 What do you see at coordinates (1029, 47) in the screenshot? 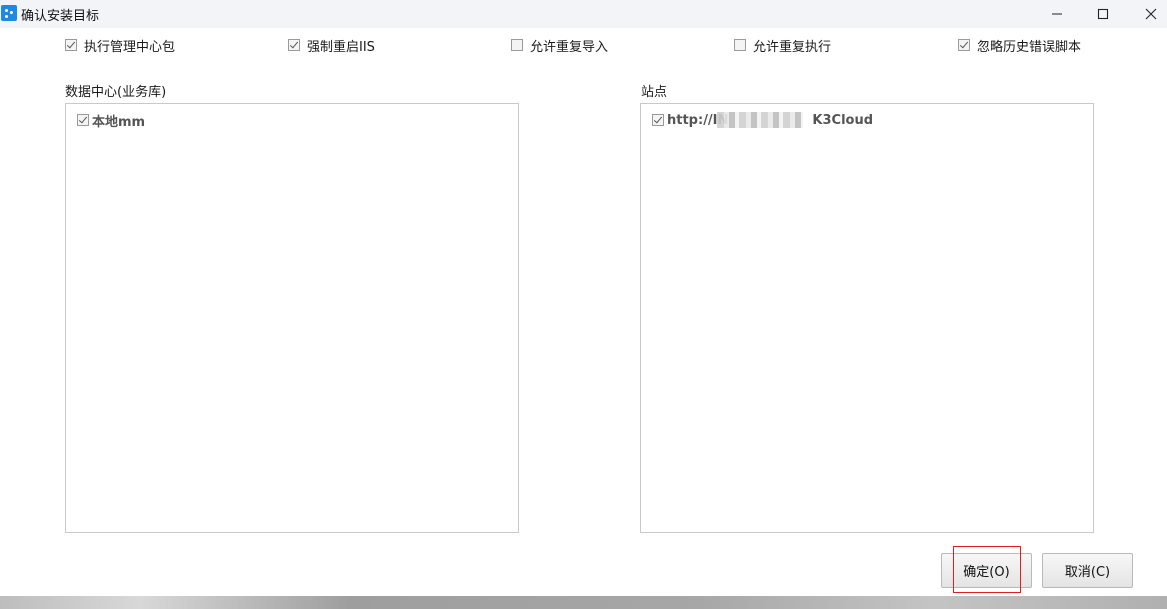
I see `option-label: 忽略历史错误脚本` at bounding box center [1029, 47].